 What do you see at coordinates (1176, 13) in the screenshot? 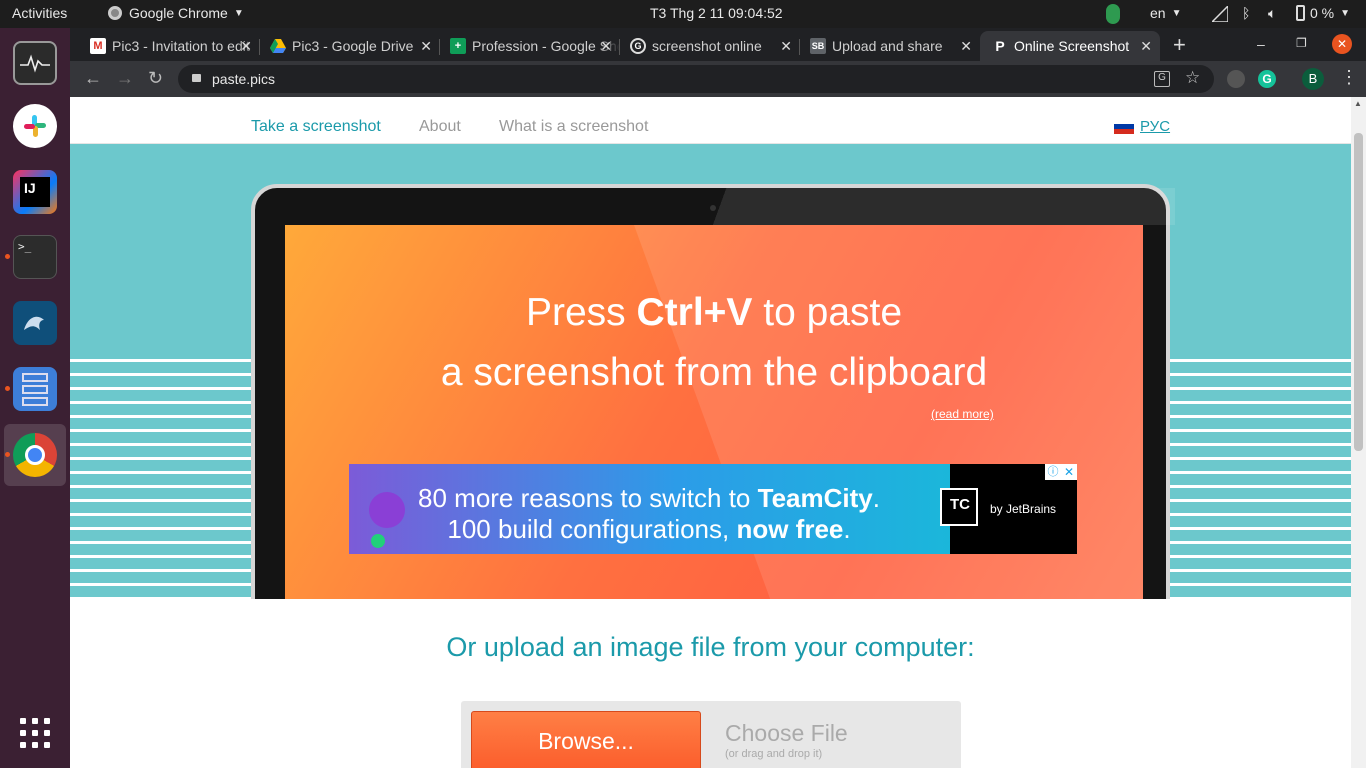
I see `chevron-down-icon: ▼` at bounding box center [1176, 13].